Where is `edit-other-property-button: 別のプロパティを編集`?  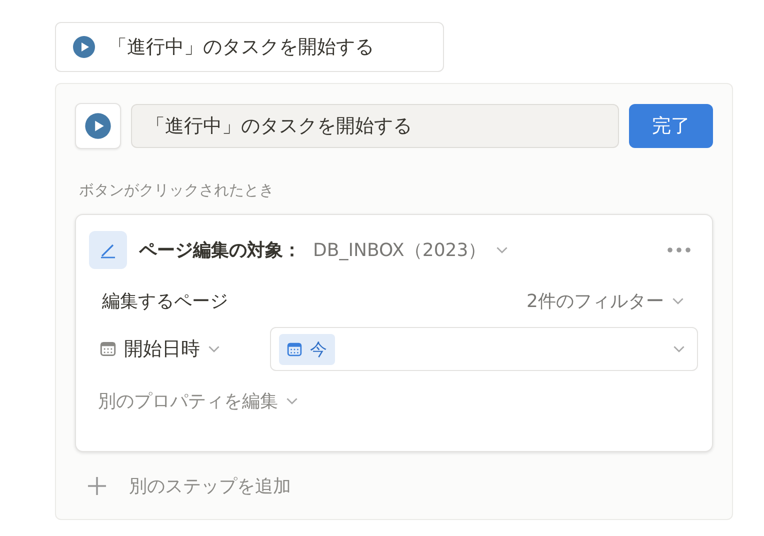
edit-other-property-button: 別のプロパティを編集 is located at coordinates (198, 401).